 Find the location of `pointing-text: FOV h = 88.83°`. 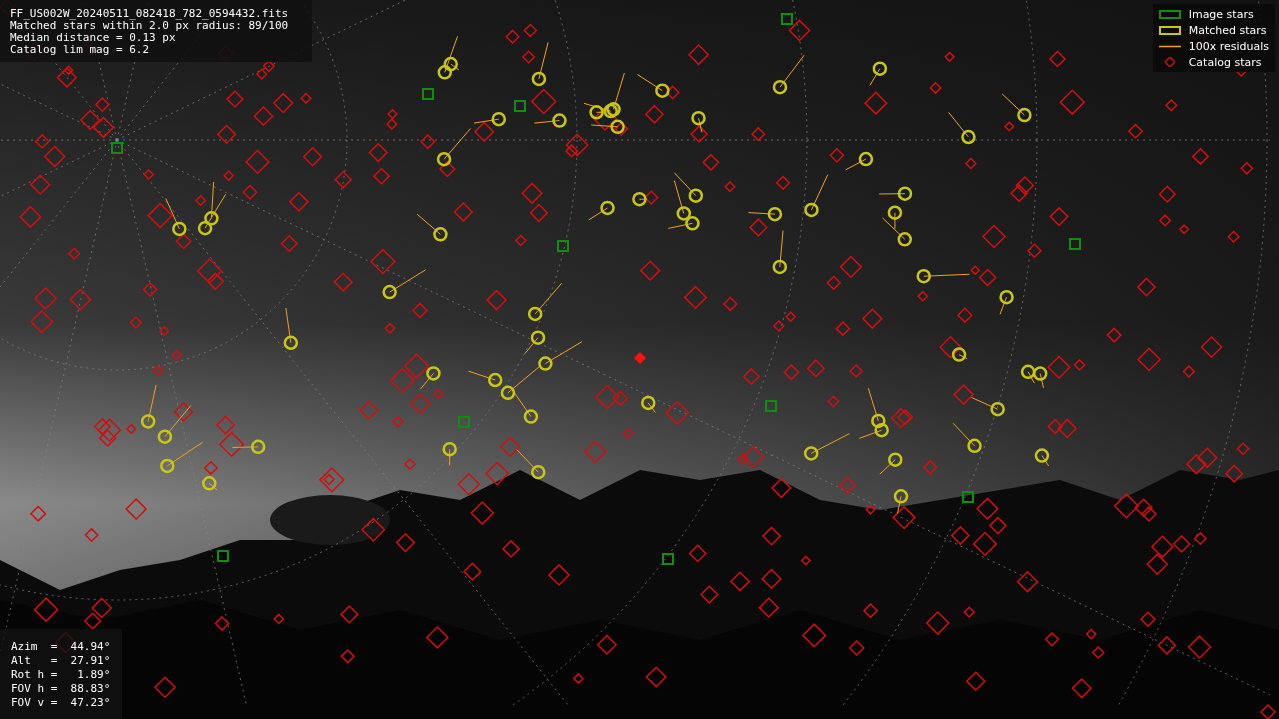

pointing-text: FOV h = 88.83° is located at coordinates (61, 689).